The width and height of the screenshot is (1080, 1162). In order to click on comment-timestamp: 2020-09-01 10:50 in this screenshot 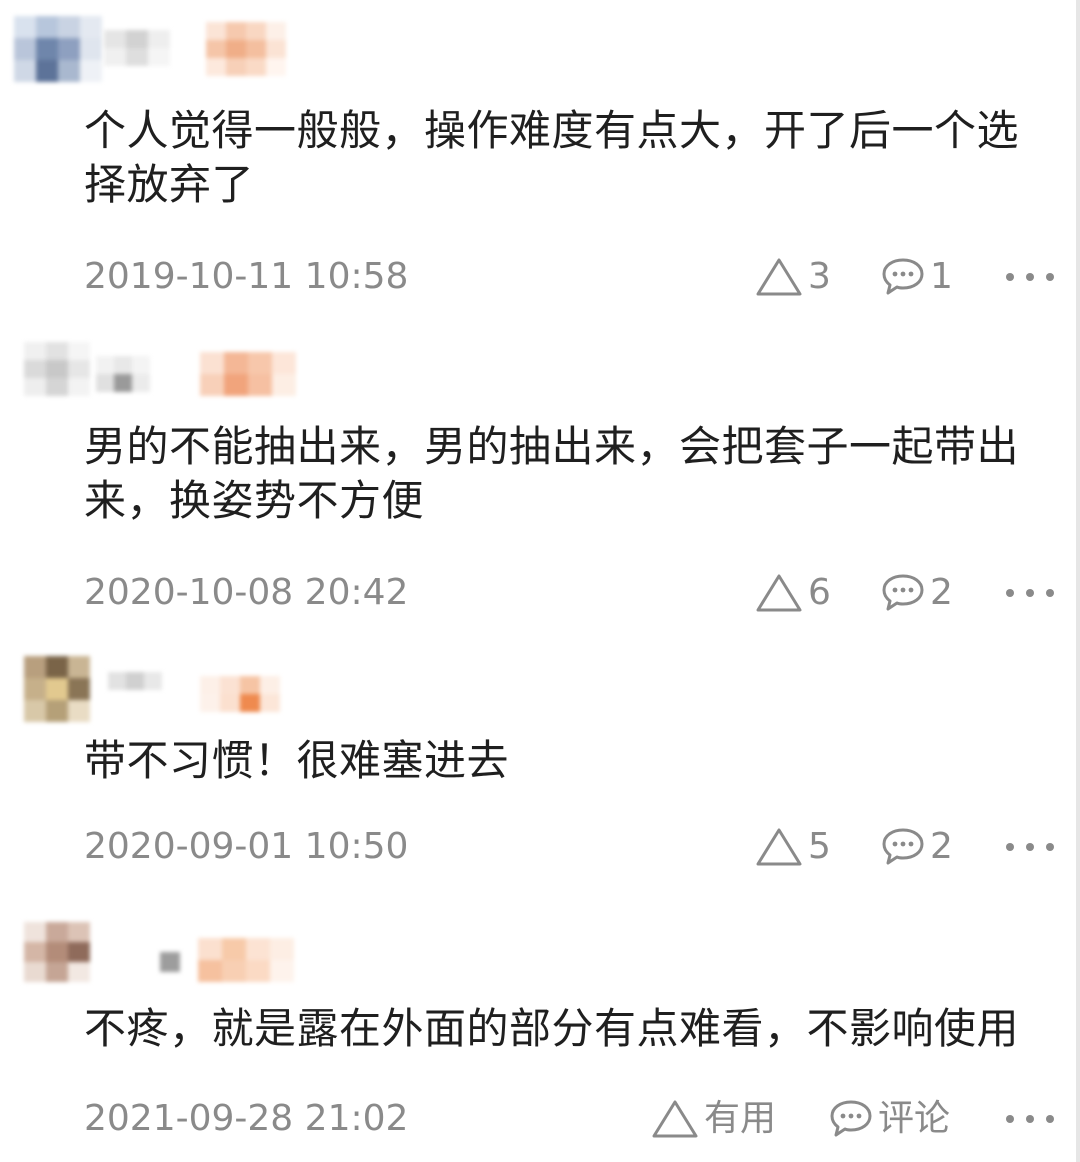, I will do `click(246, 846)`.